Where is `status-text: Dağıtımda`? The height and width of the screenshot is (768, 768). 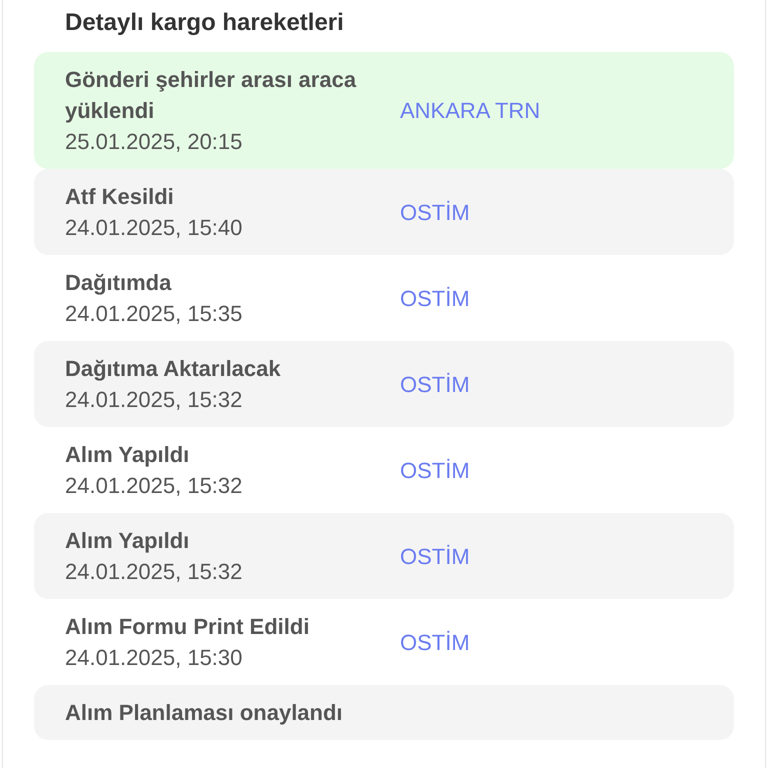
status-text: Dağıtımda is located at coordinates (118, 283).